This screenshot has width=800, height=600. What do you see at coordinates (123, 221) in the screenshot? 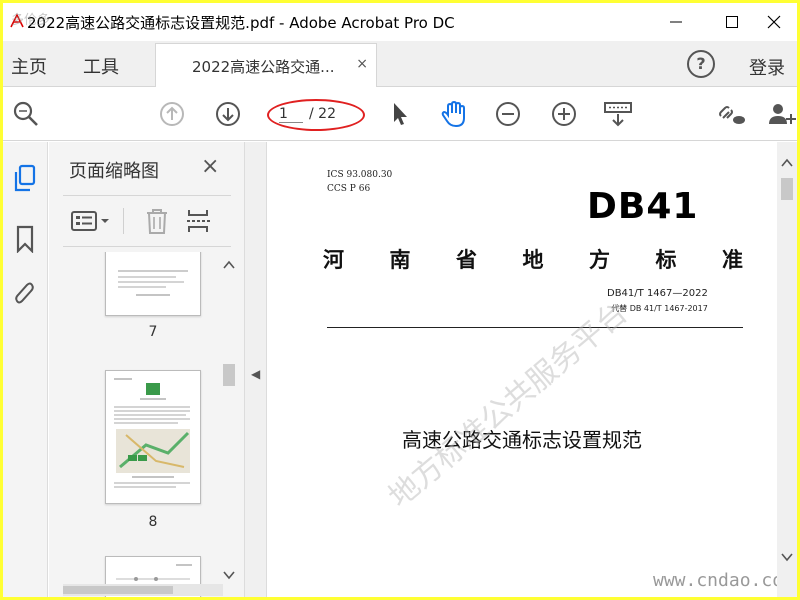
I see `toolbar-divider` at bounding box center [123, 221].